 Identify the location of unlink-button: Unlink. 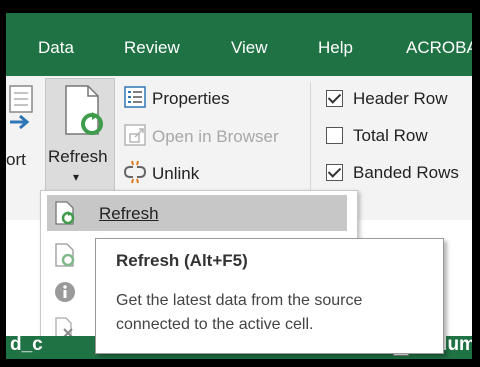
(175, 174).